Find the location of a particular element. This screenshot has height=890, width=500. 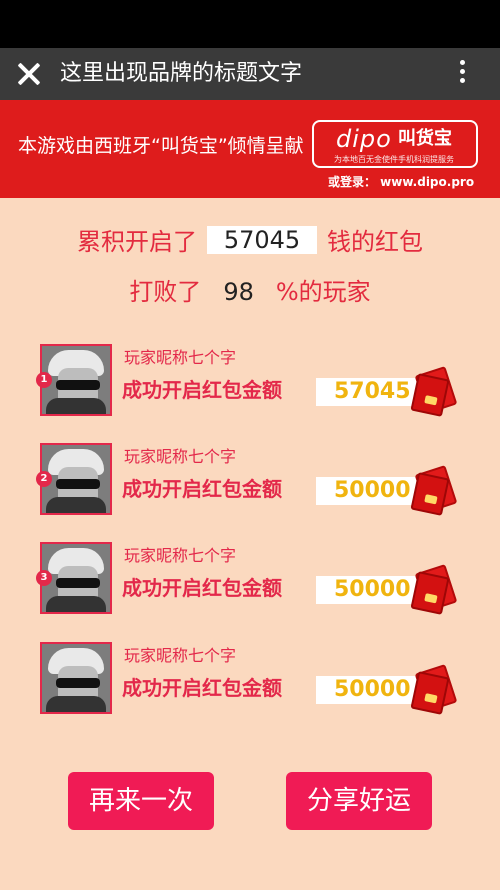

leaderboard-row: 玩家昵称七个字 成功开启红包金额 50000 is located at coordinates (260, 678).